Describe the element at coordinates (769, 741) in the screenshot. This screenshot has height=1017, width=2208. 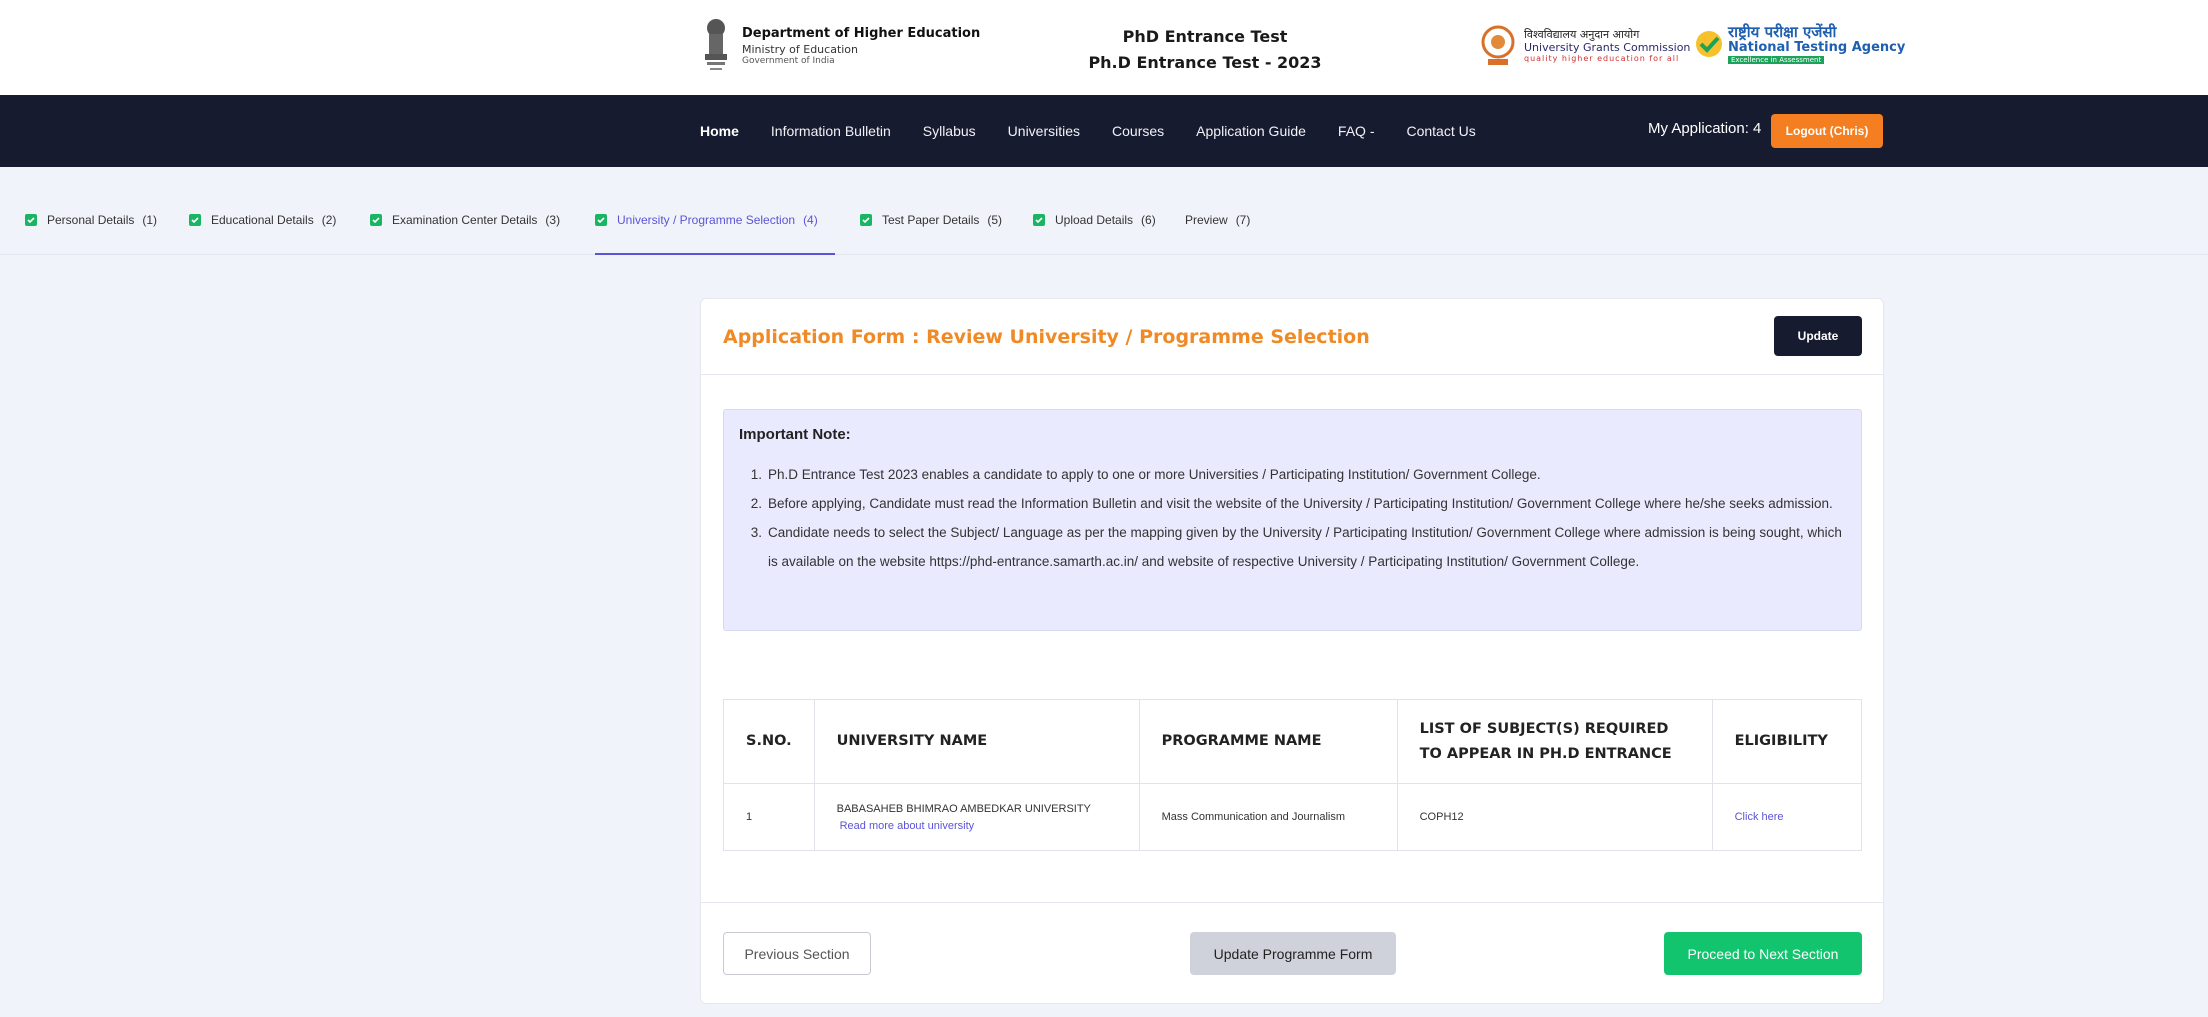
I see `header-sno: S.NO.` at that location.